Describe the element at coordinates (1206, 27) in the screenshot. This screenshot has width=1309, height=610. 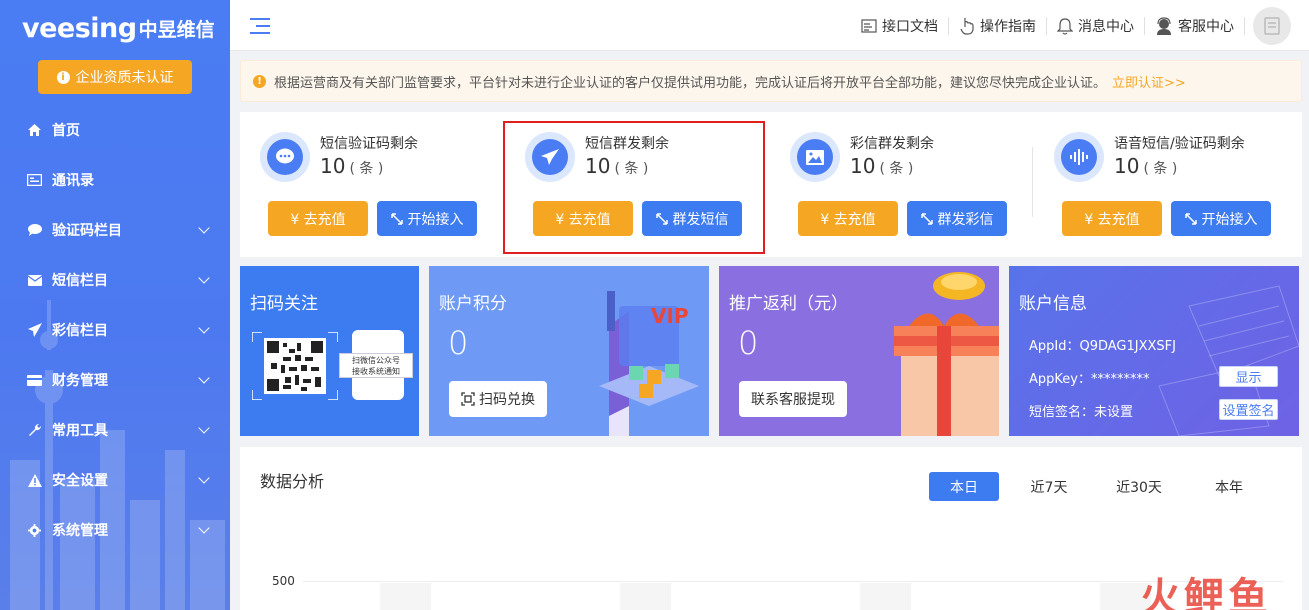
I see `support-center-label: 客服中心` at that location.